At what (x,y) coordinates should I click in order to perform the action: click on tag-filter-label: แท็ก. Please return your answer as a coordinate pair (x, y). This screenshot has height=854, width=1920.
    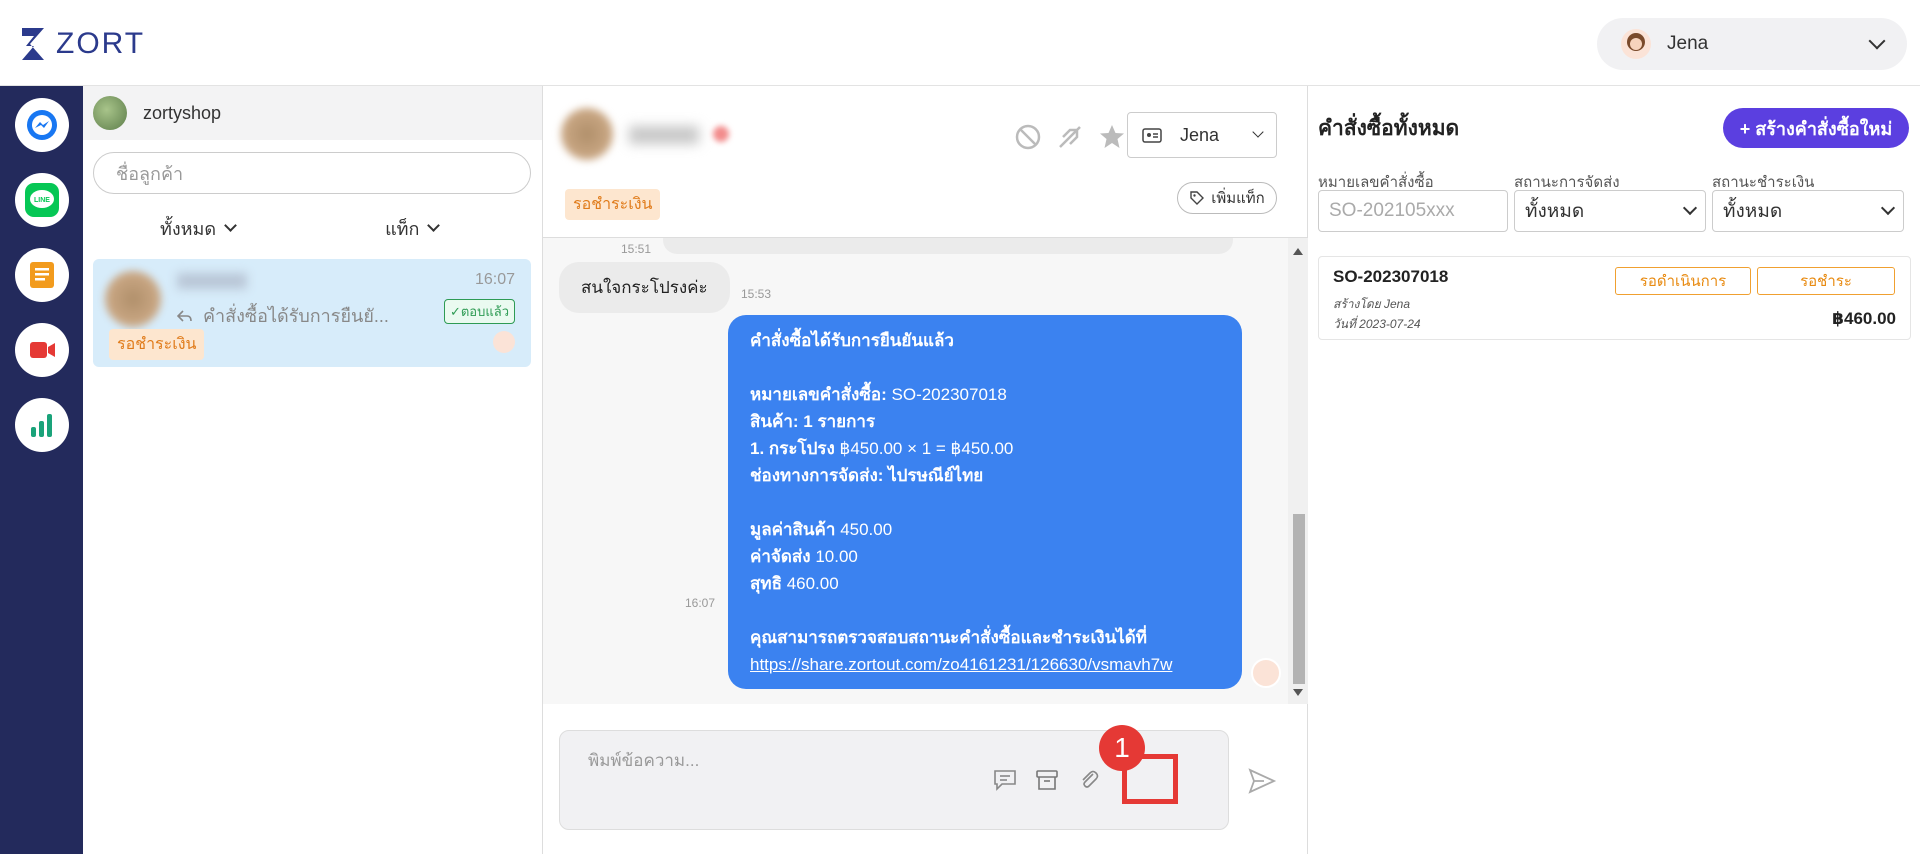
    Looking at the image, I should click on (402, 229).